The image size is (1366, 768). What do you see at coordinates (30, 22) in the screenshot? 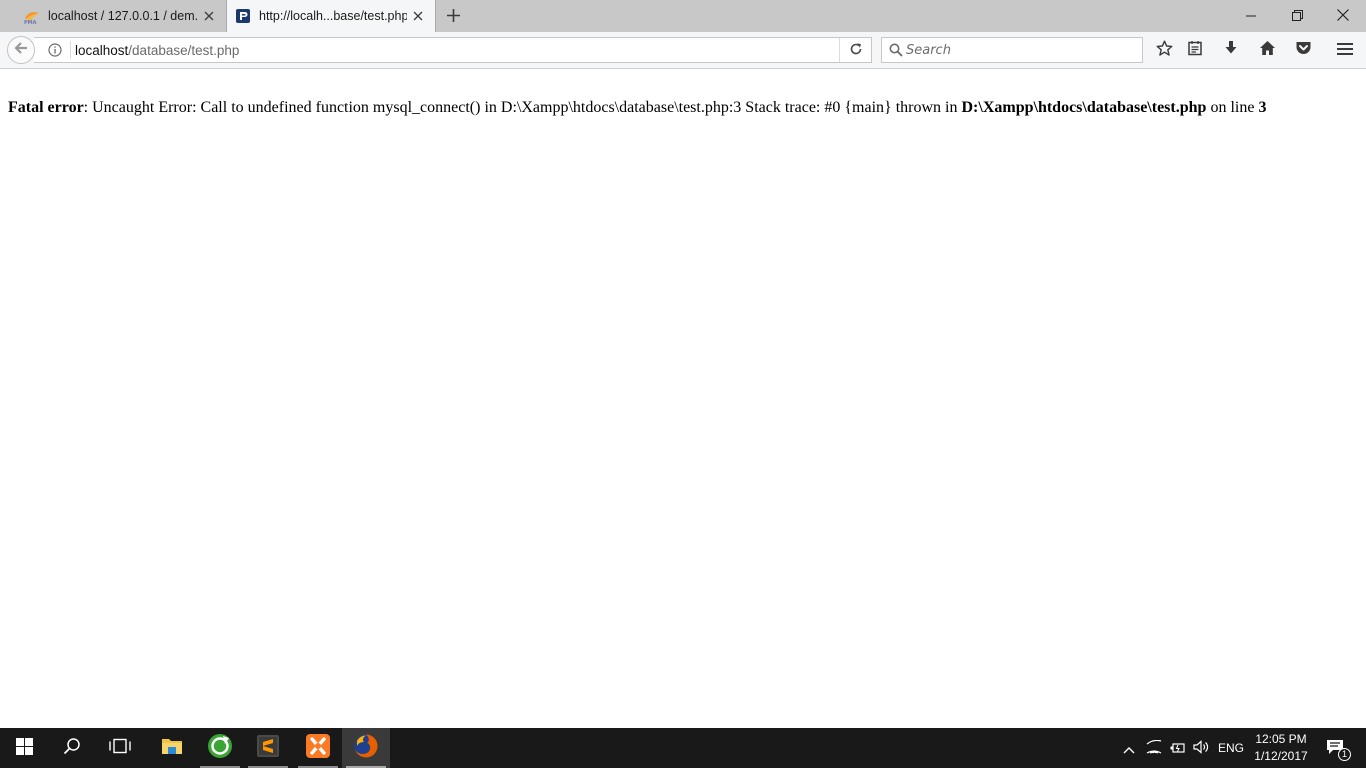
I see `svg-text: PMA` at bounding box center [30, 22].